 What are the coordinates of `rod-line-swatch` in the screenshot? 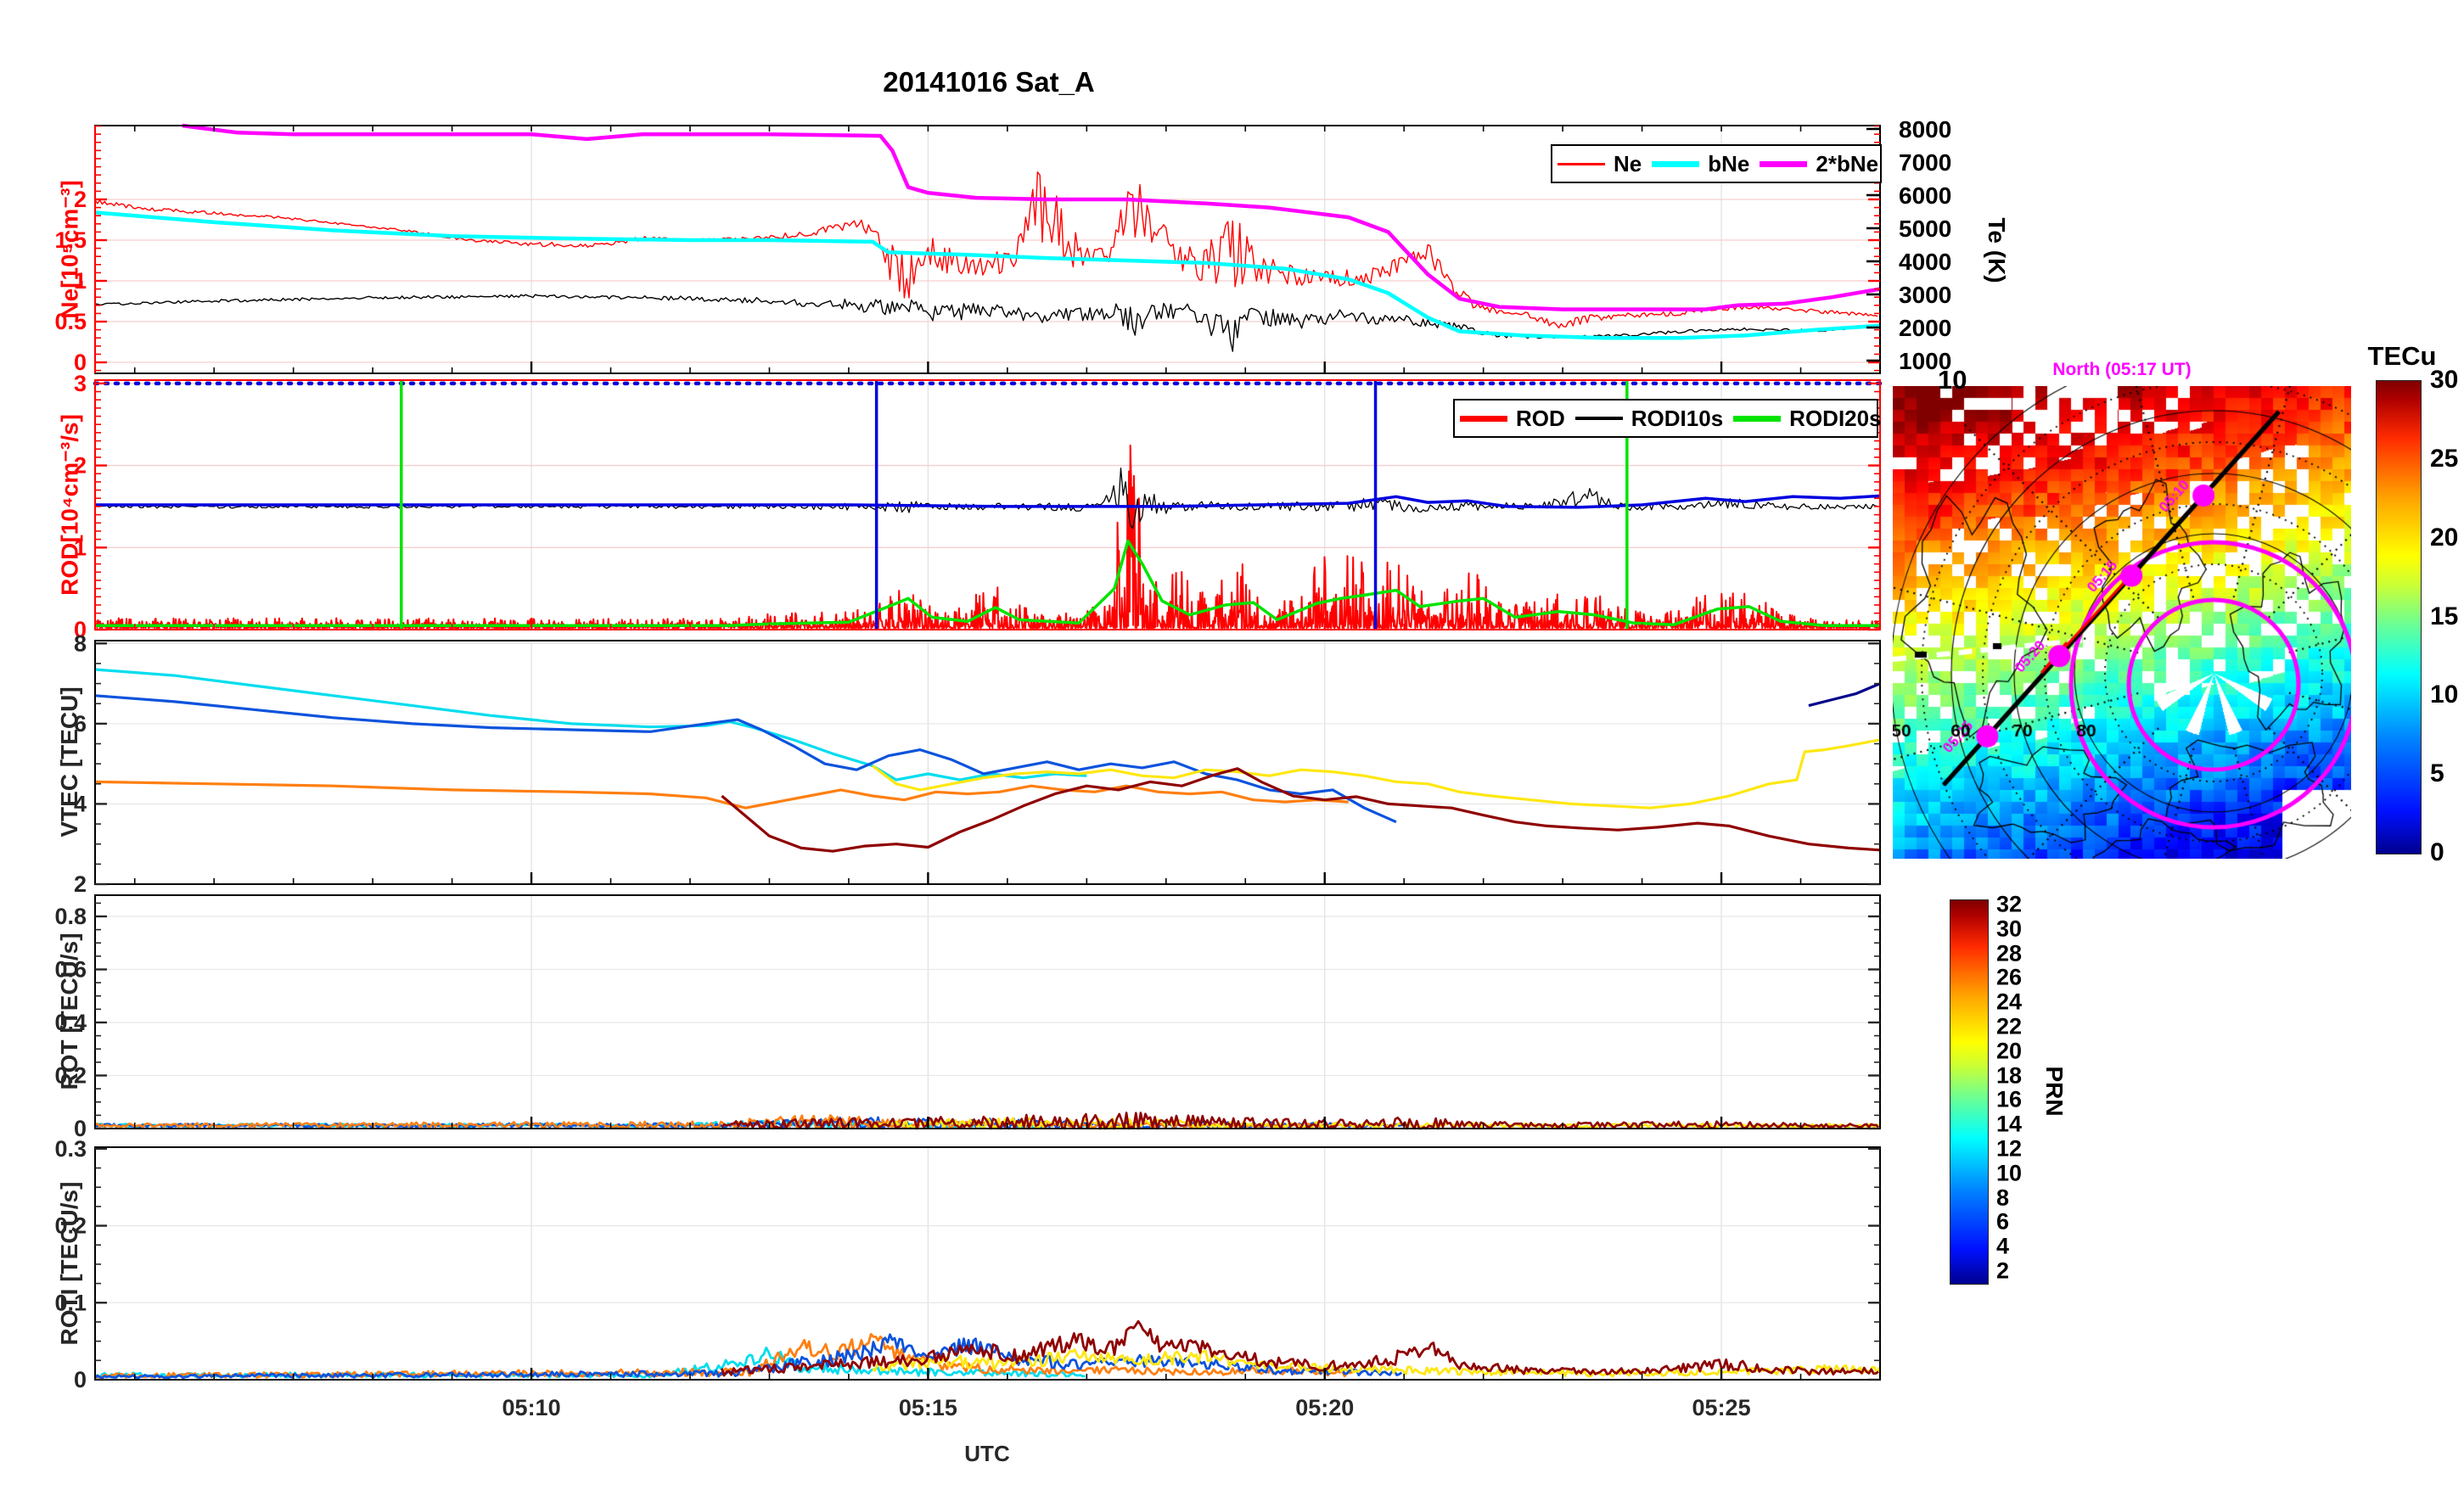 It's located at (1483, 418).